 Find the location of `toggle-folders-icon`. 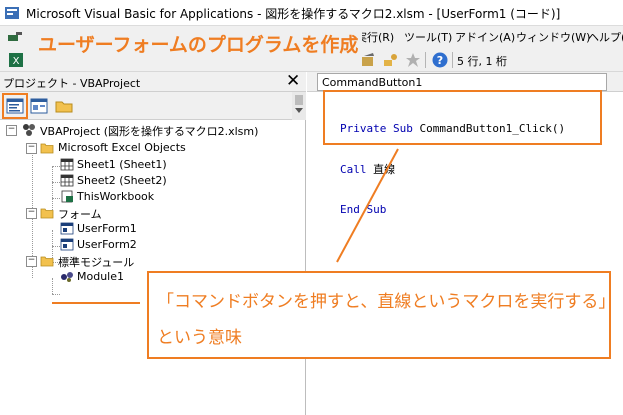

toggle-folders-icon is located at coordinates (64, 106).